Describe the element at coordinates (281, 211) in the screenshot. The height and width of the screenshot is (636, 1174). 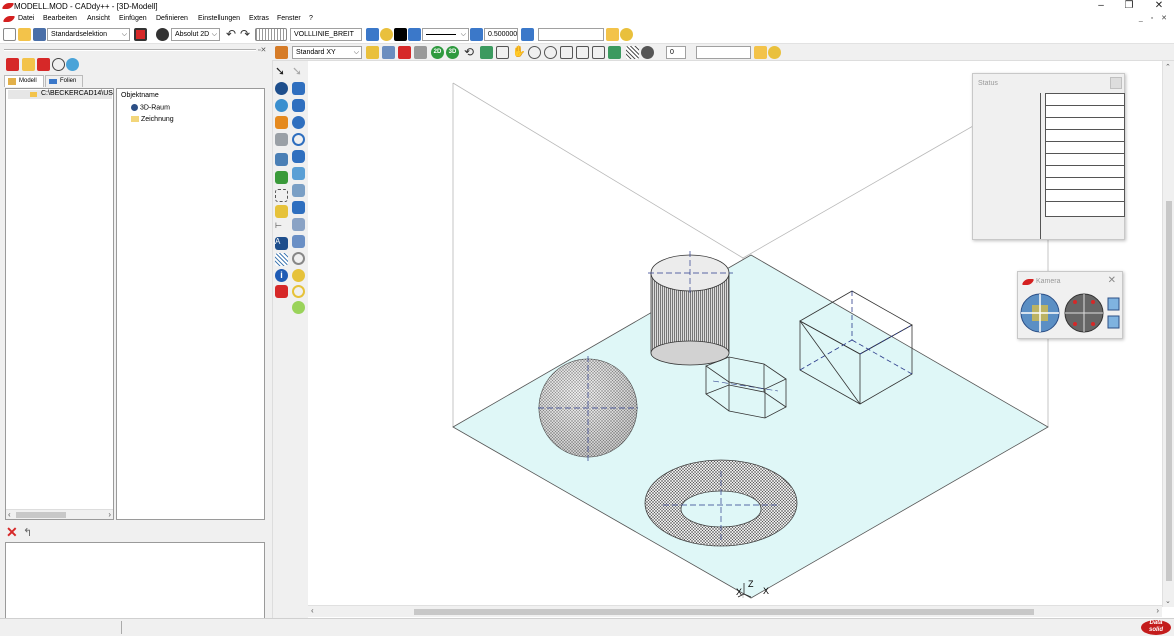
I see `snap-point-icon` at that location.